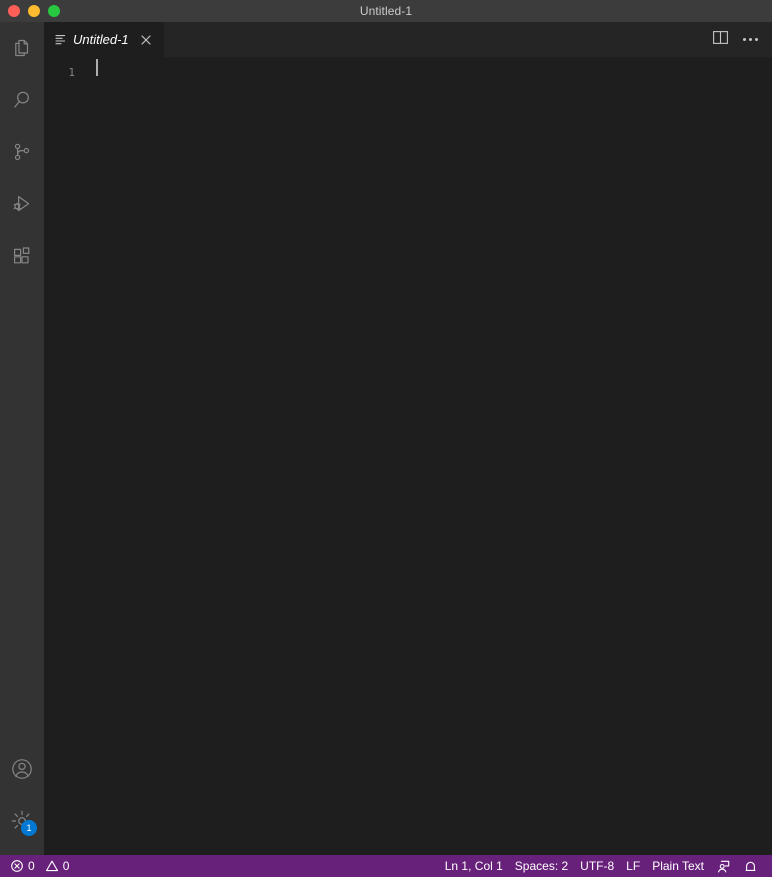 The height and width of the screenshot is (877, 772). I want to click on activity-bar-item-explorer, so click(22, 48).